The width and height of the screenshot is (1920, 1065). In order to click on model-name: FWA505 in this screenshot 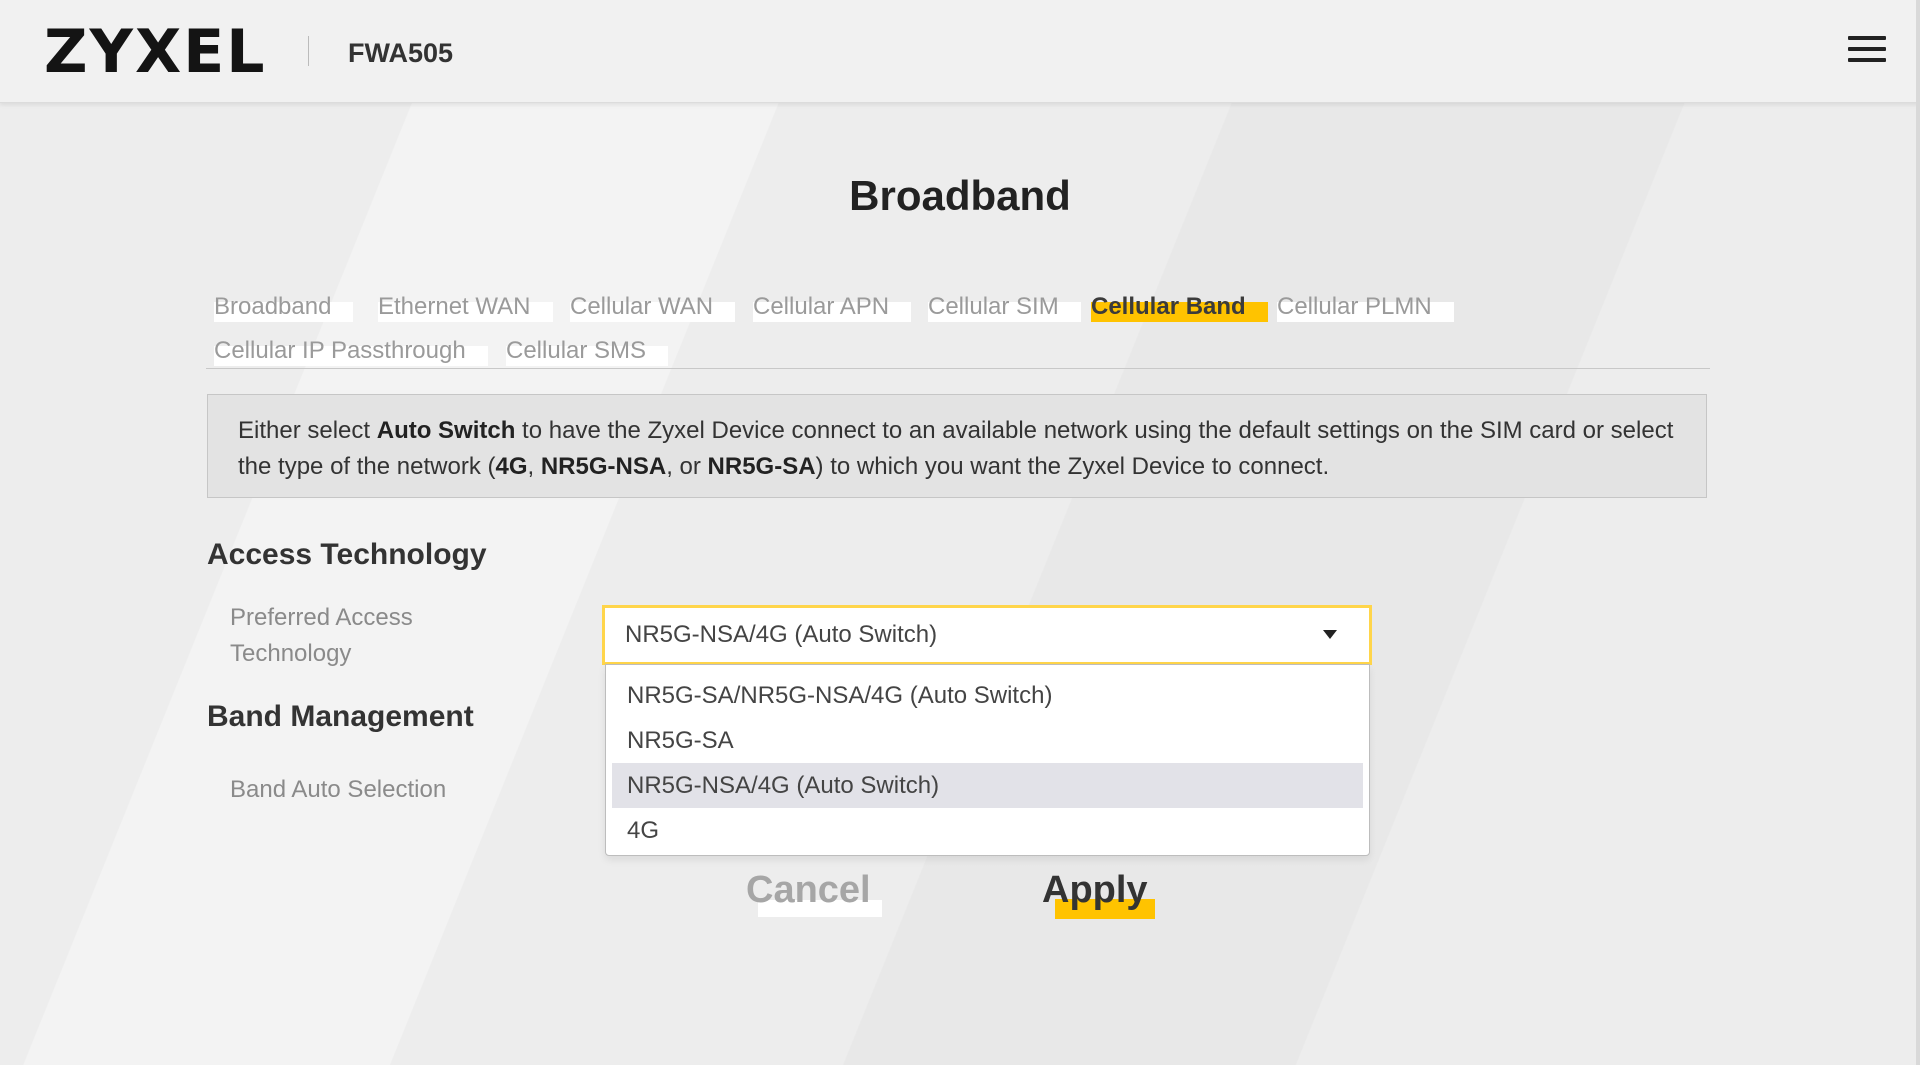, I will do `click(401, 53)`.